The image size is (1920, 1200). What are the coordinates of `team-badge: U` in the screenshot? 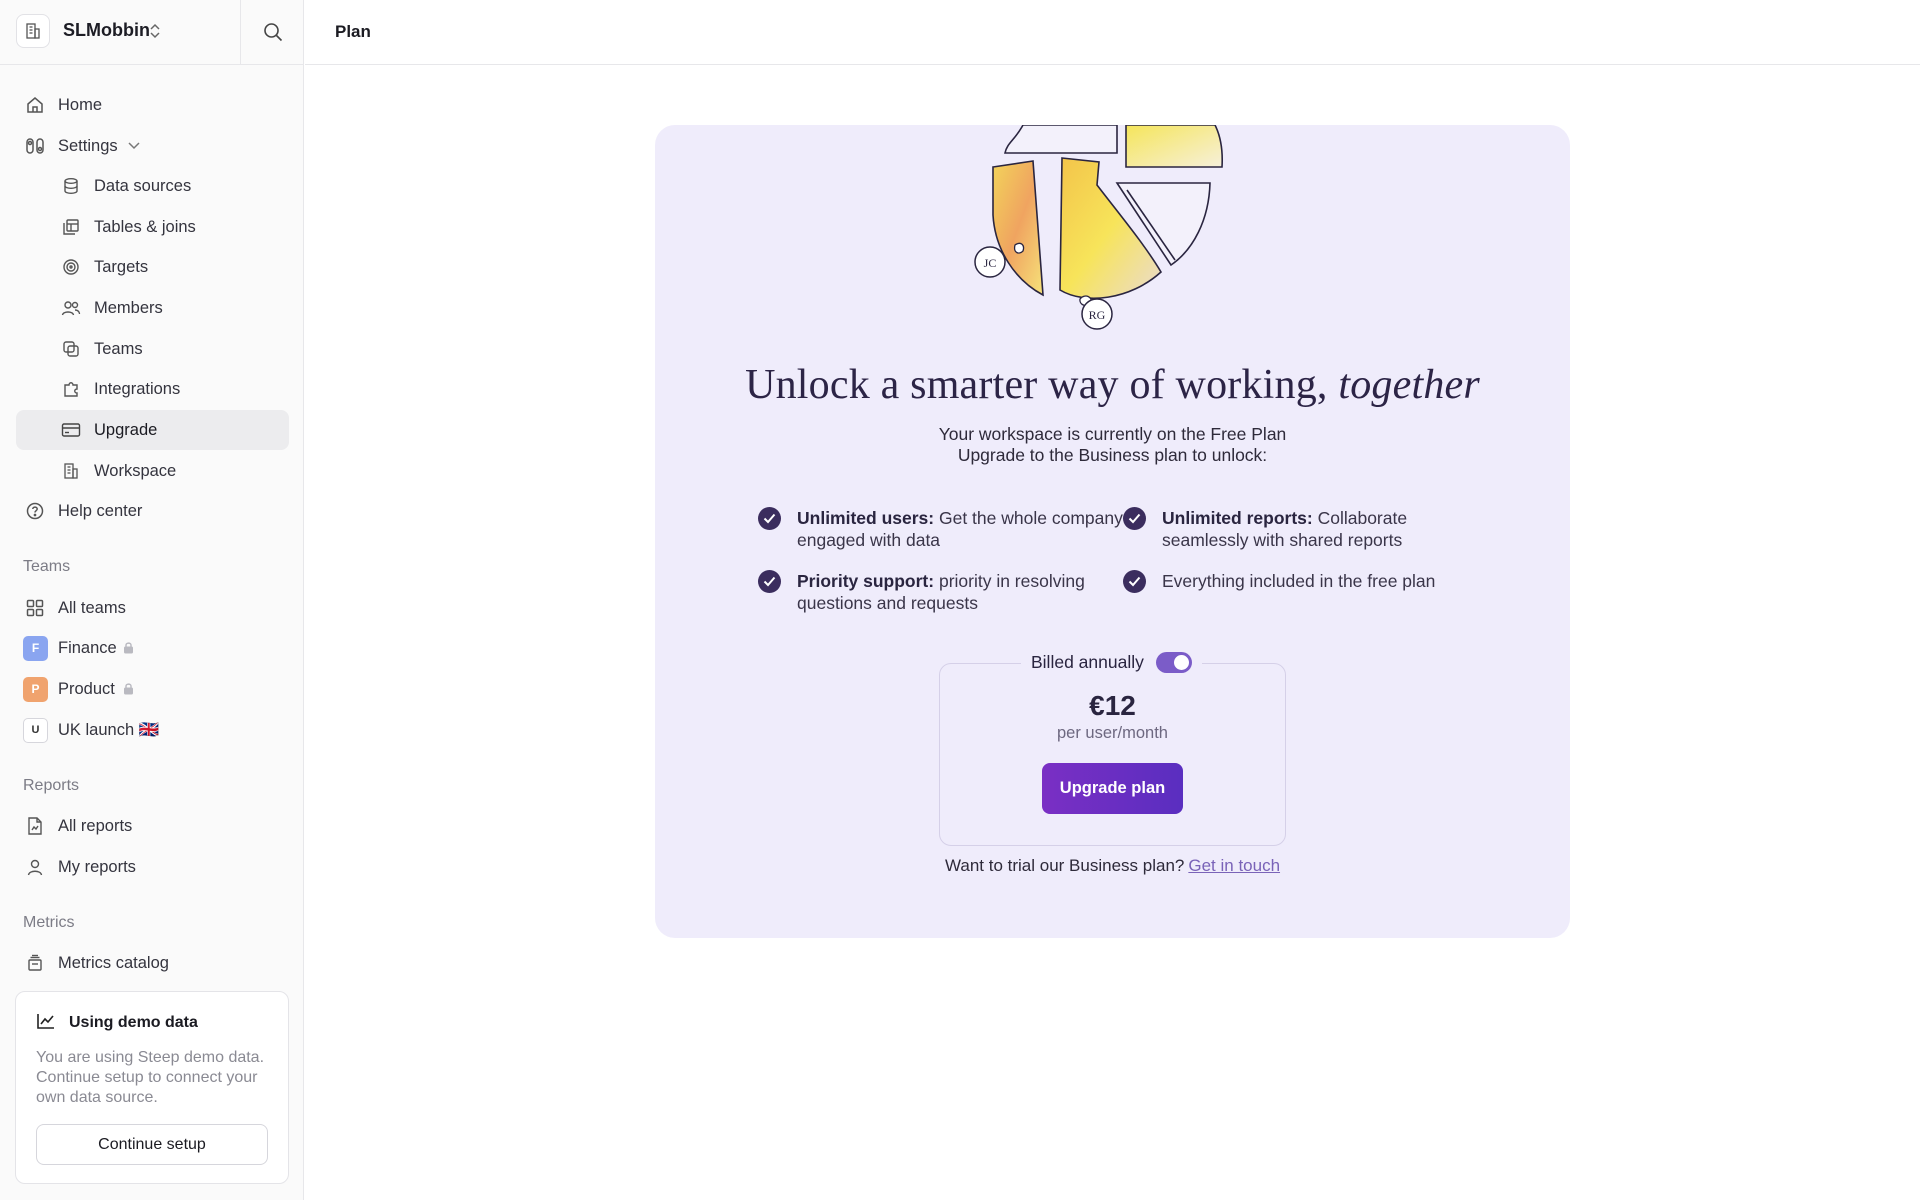 It's located at (35, 730).